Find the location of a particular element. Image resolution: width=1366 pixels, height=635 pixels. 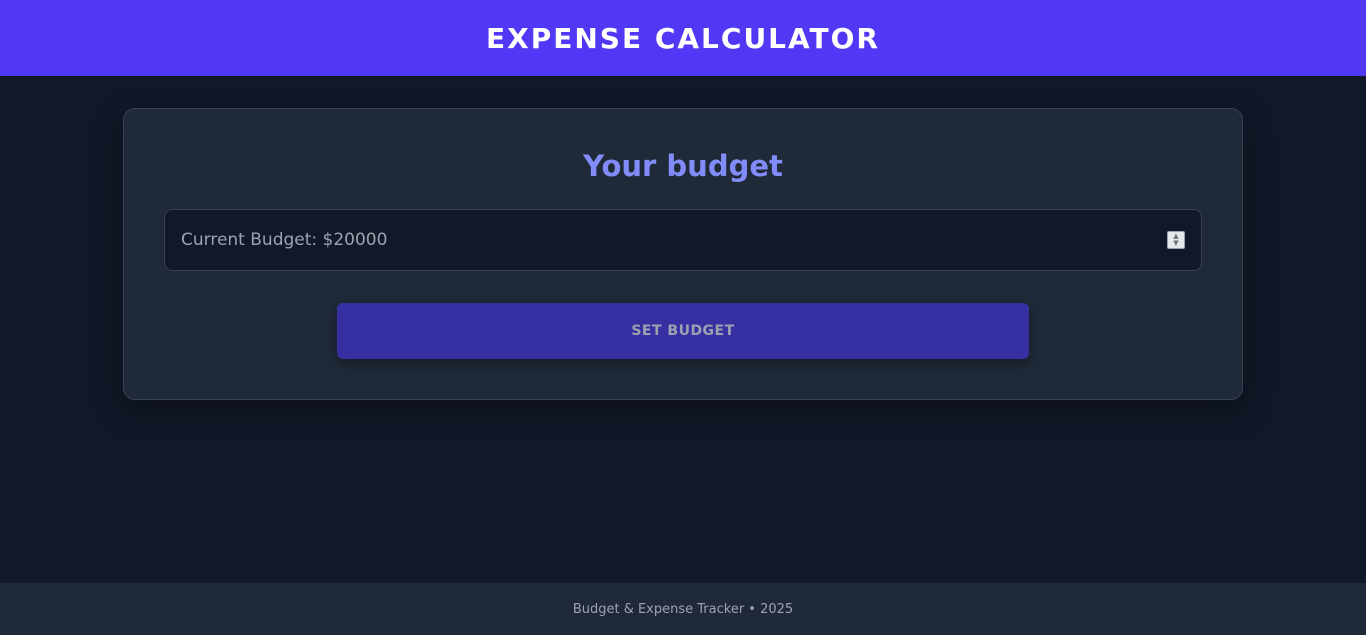

footer-text: Budget & Expense Tracker • 2025 is located at coordinates (683, 609).